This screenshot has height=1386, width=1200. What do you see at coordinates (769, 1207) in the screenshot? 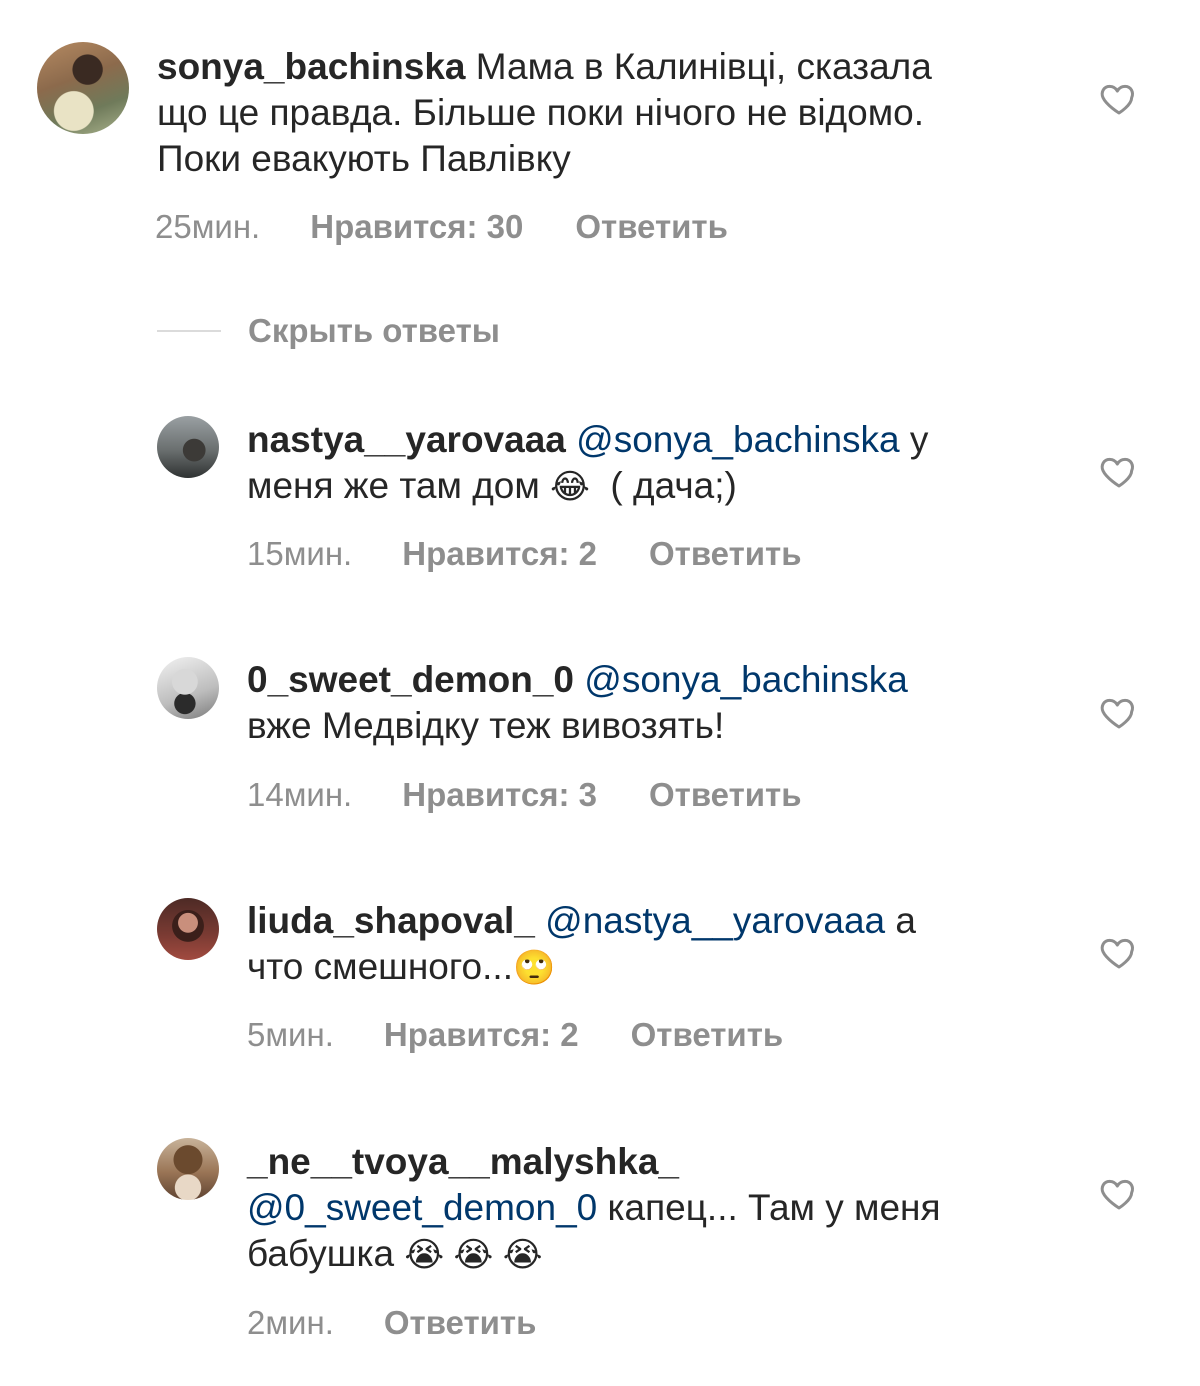
I see `reply-body: капец... Там у меня` at bounding box center [769, 1207].